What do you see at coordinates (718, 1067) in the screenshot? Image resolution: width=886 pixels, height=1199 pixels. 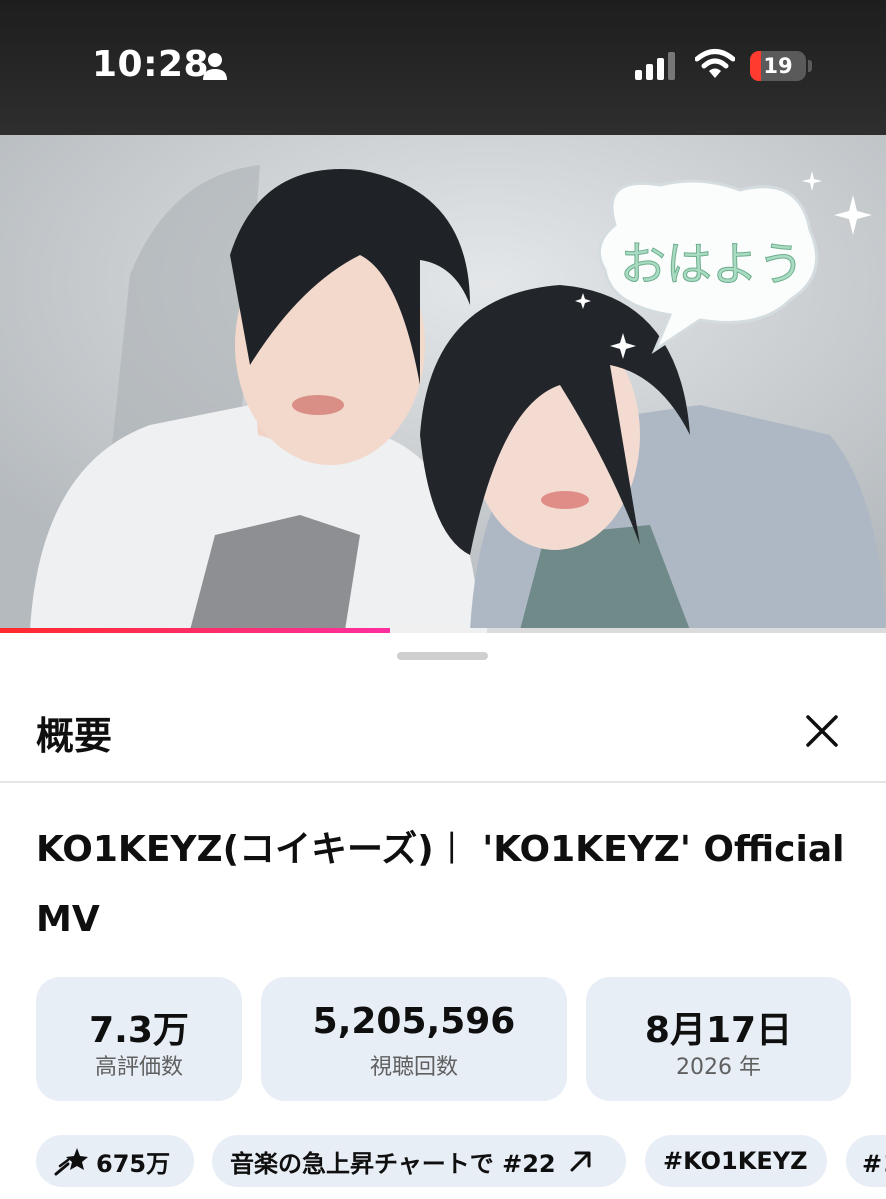 I see `stat-label: 2026 年` at bounding box center [718, 1067].